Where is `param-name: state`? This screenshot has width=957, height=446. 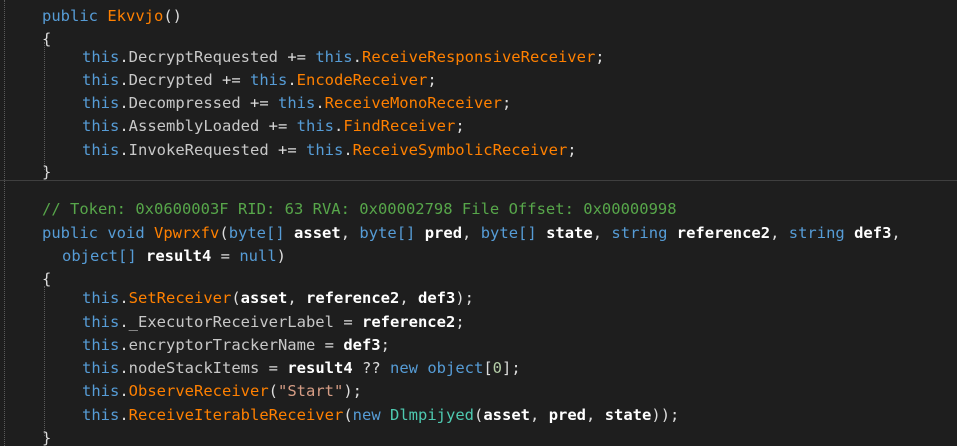
param-name: state is located at coordinates (569, 233).